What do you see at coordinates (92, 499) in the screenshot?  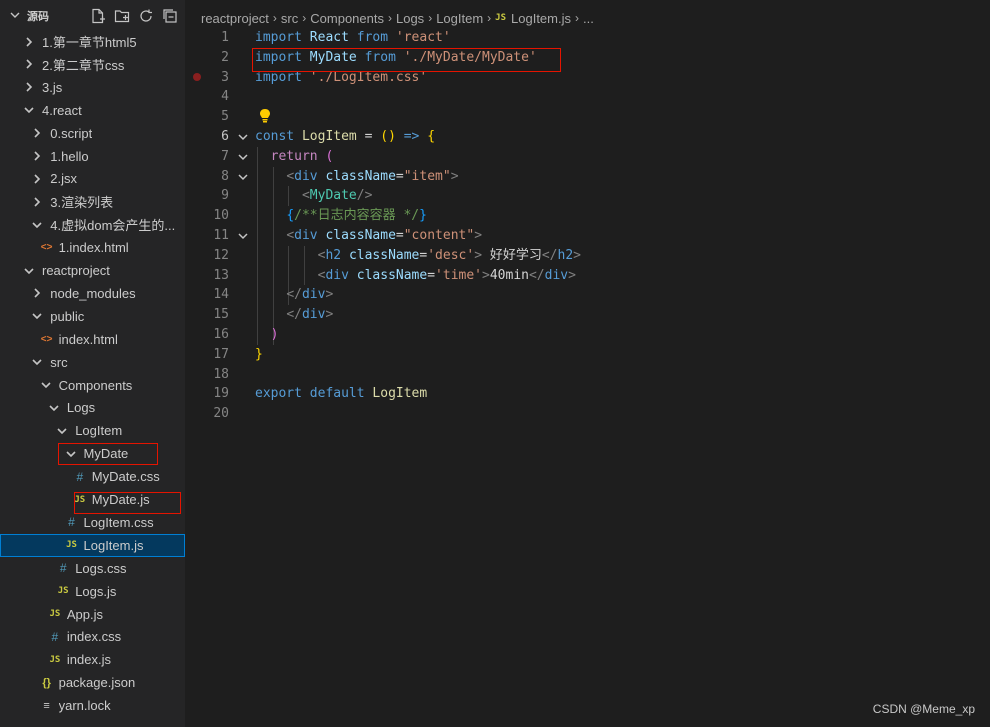 I see `tree-file: JS MyDate.js` at bounding box center [92, 499].